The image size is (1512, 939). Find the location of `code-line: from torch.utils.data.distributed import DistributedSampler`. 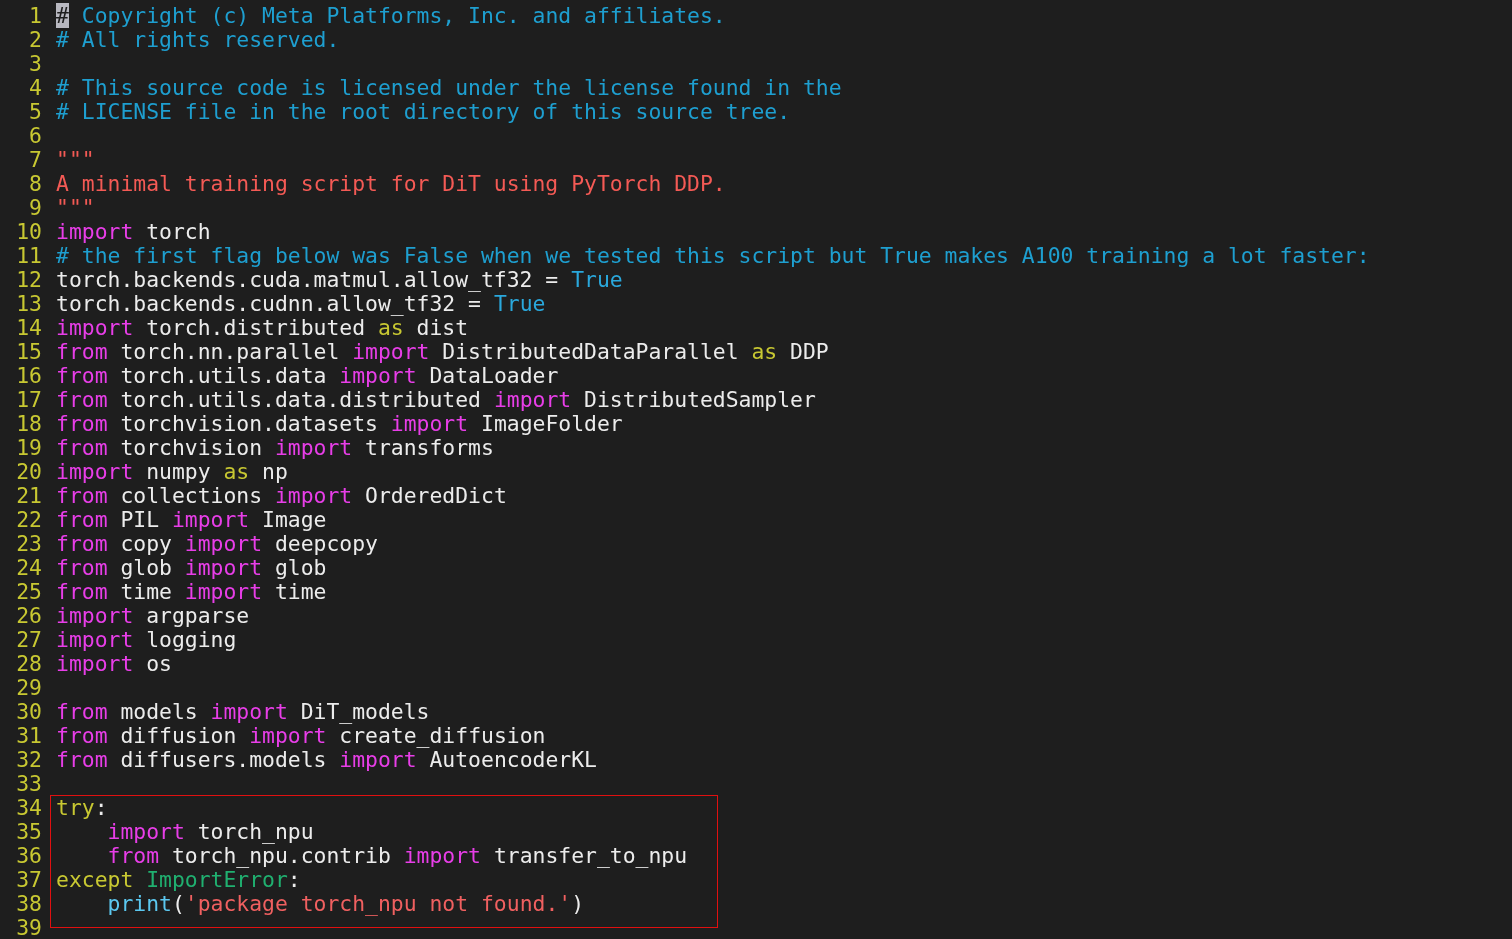

code-line: from torch.utils.data.distributed import DistributedSampler is located at coordinates (436, 400).